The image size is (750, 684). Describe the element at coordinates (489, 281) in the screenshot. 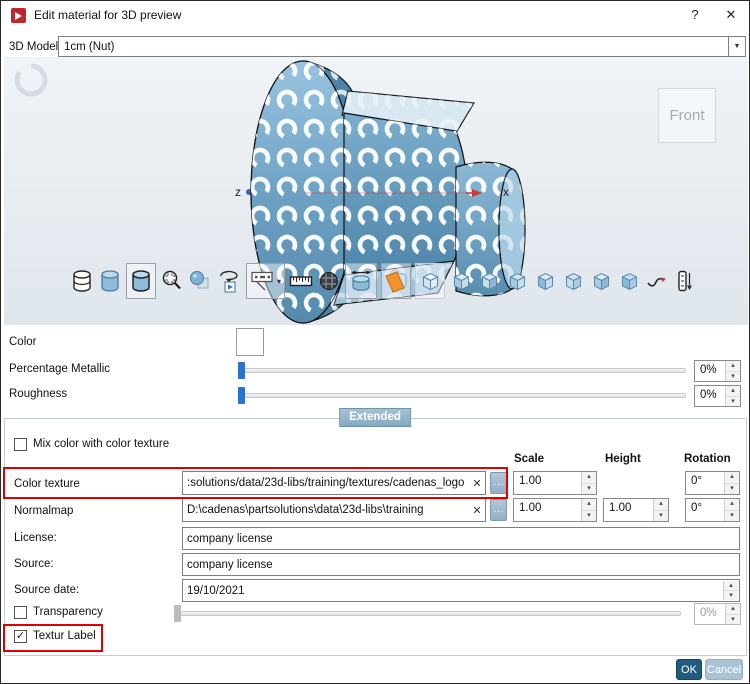

I see `view-cube-2-icon` at that location.